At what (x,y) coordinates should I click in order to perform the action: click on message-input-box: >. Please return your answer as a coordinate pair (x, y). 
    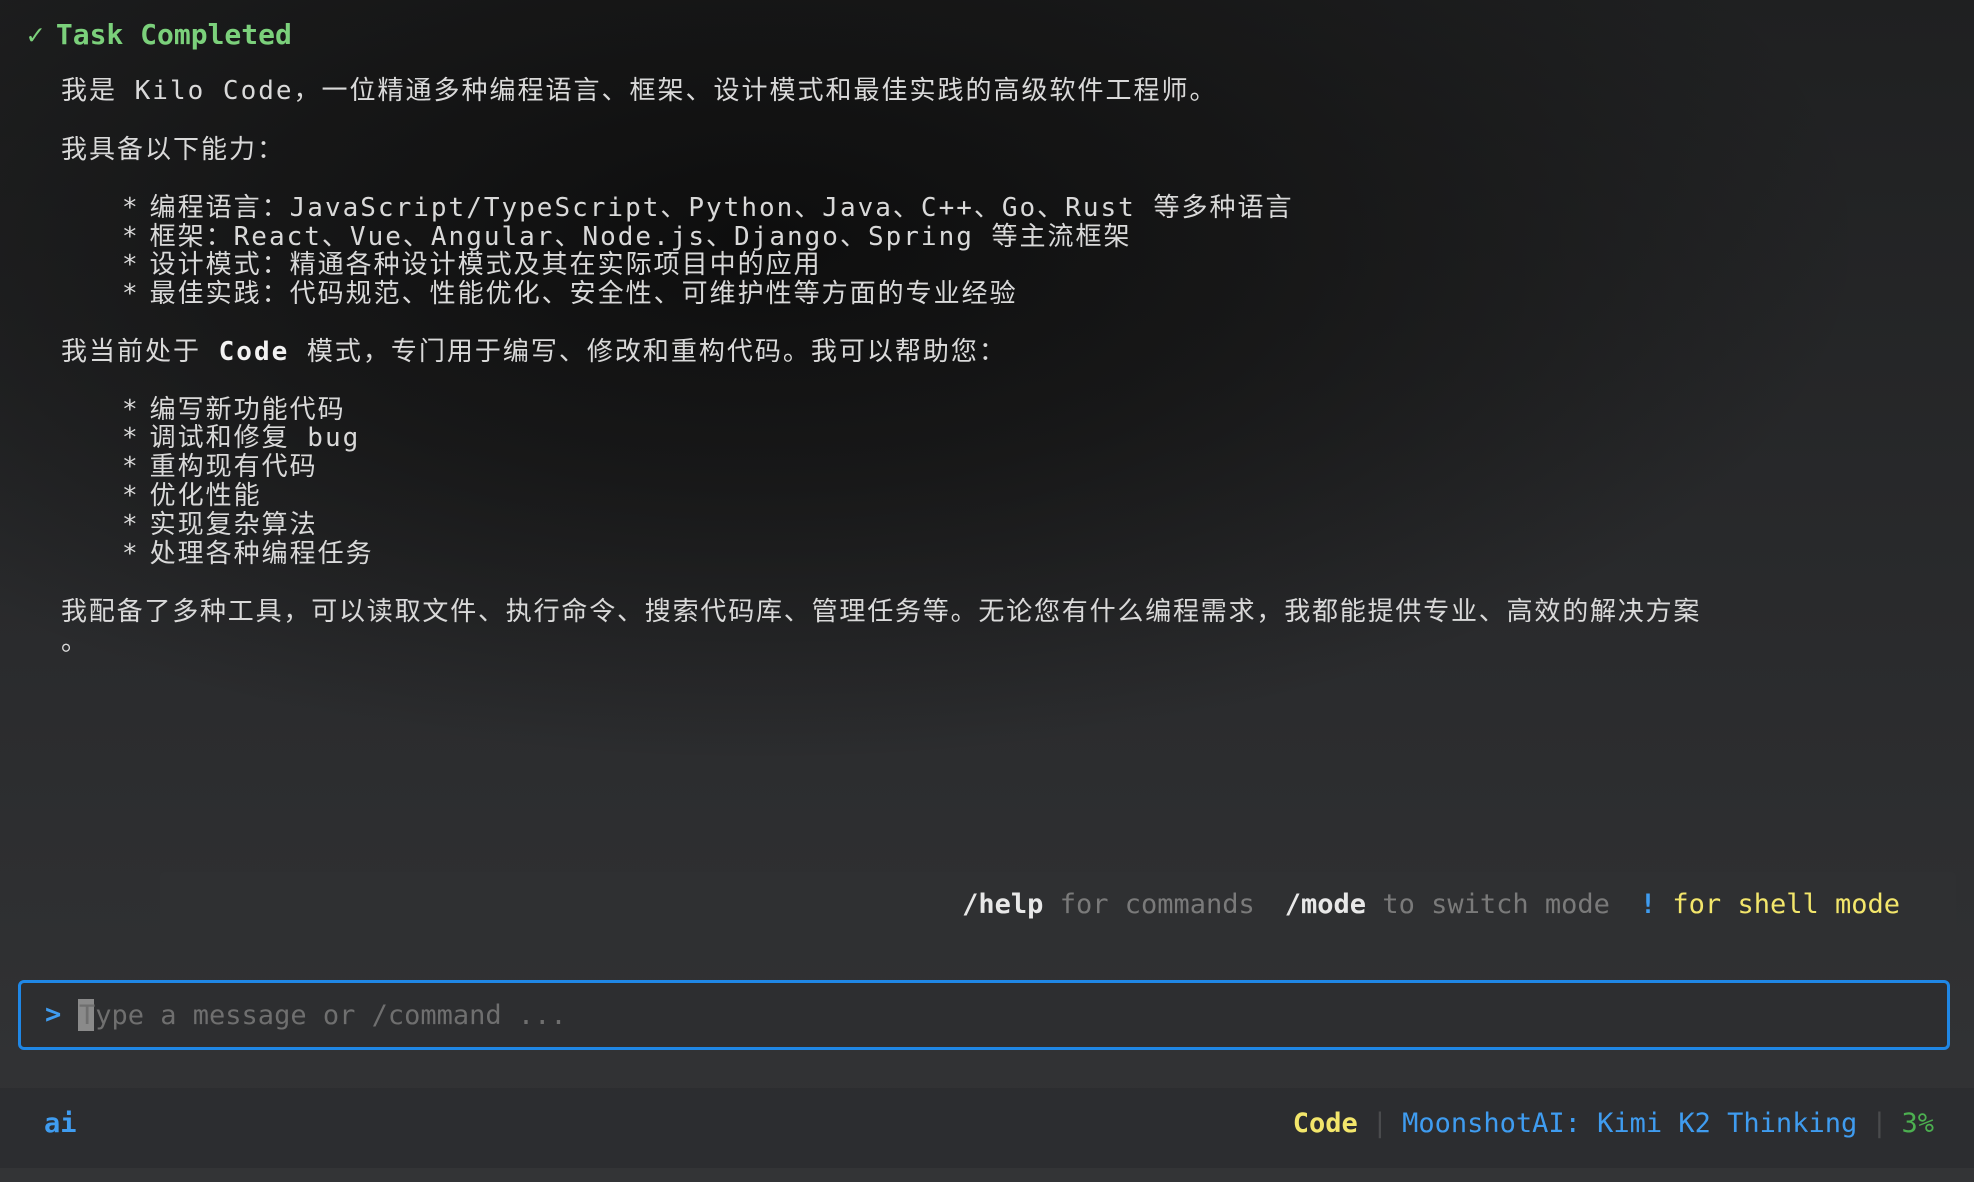
    Looking at the image, I should click on (984, 1015).